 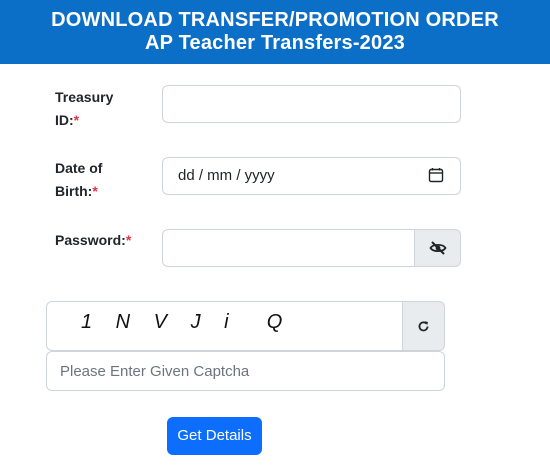 What do you see at coordinates (93, 240) in the screenshot?
I see `password-label: Password:*` at bounding box center [93, 240].